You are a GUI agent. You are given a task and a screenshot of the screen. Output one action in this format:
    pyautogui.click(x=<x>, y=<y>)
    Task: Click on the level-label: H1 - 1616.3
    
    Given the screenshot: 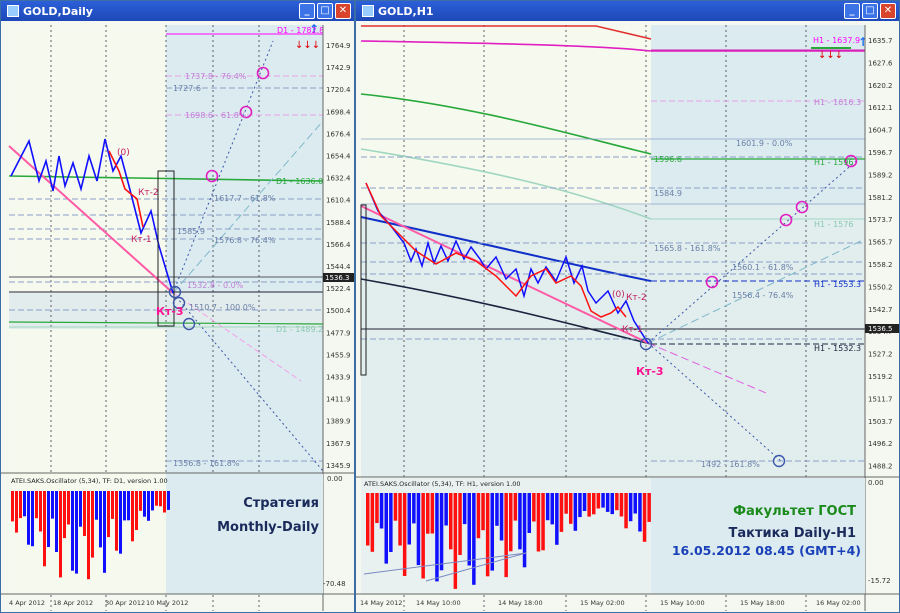 What is the action you would take?
    pyautogui.click(x=837, y=102)
    